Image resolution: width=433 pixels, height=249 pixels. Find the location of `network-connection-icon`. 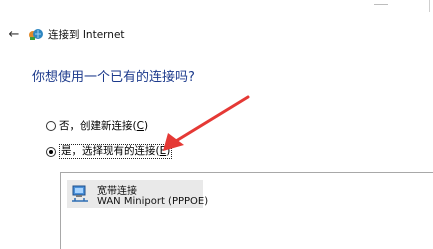

network-connection-icon is located at coordinates (80, 193).